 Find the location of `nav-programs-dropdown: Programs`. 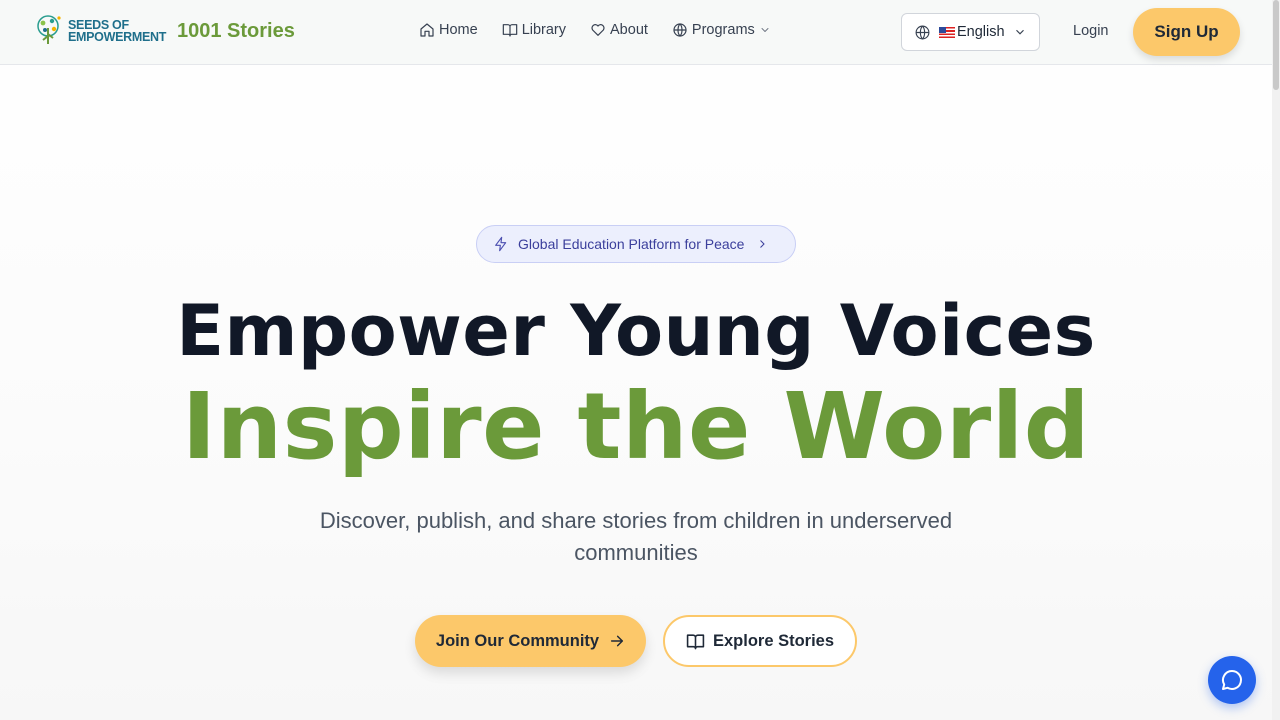

nav-programs-dropdown: Programs is located at coordinates (721, 30).